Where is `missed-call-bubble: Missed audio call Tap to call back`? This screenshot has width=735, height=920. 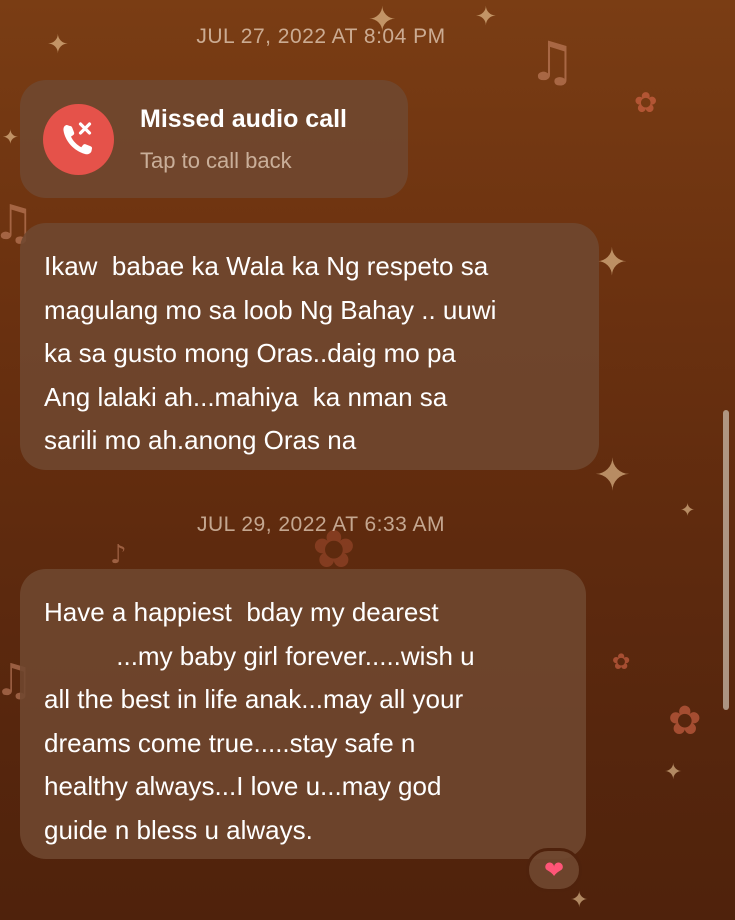 missed-call-bubble: Missed audio call Tap to call back is located at coordinates (214, 139).